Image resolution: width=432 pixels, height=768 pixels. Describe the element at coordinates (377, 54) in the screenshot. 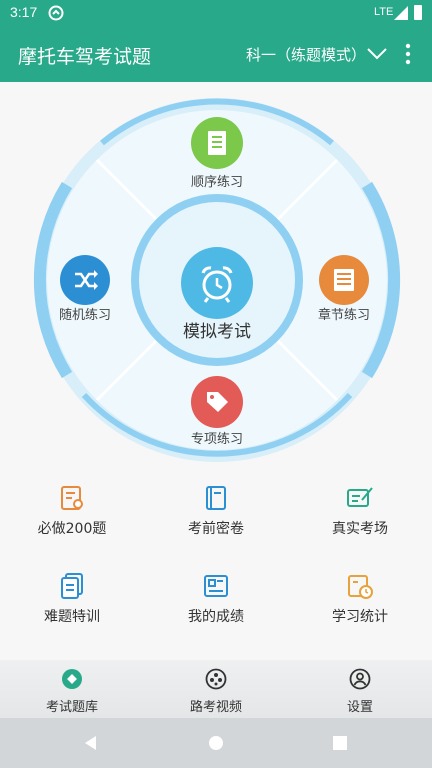

I see `chevron-down-icon` at that location.